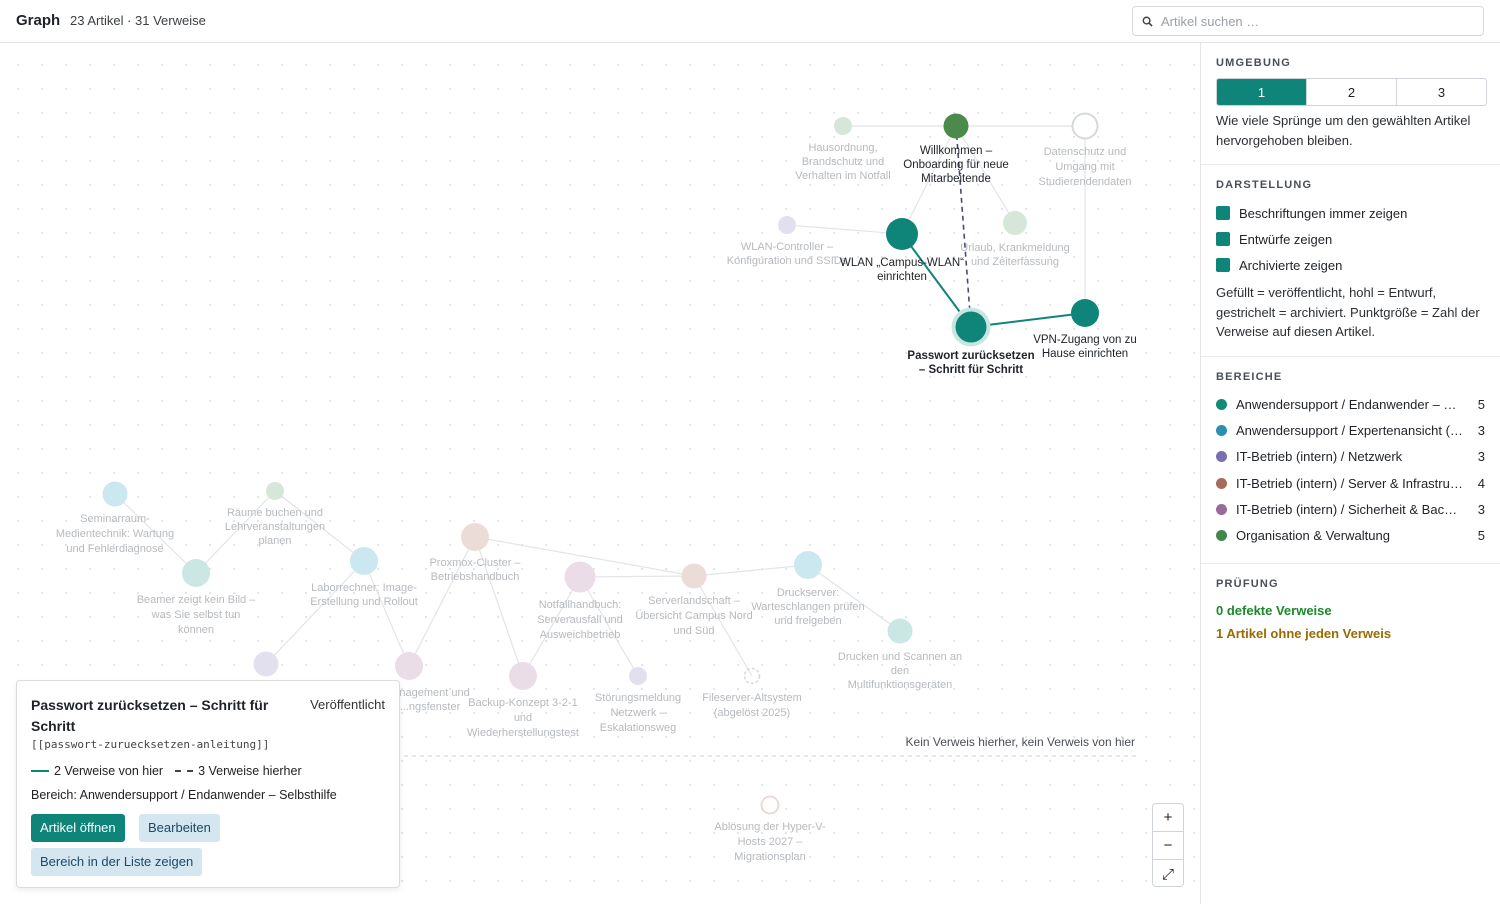  I want to click on pruefung-heading: PRÜFUNG, so click(1247, 583).